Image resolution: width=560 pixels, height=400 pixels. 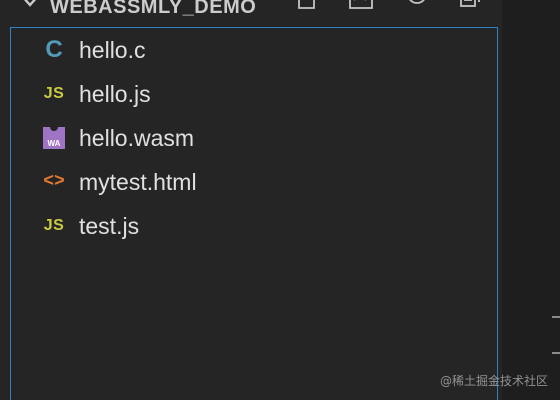 I want to click on file-item-test-js: JS test.js, so click(x=254, y=226).